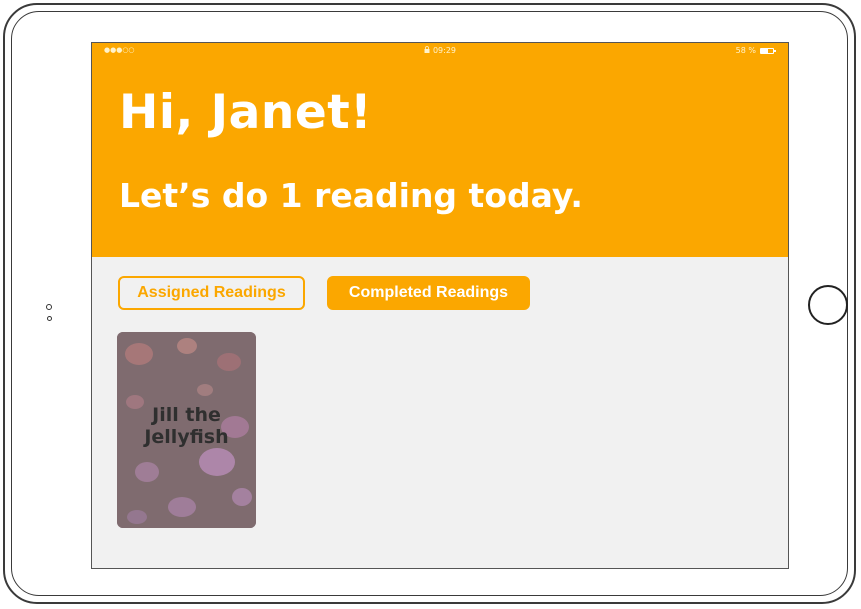 The height and width of the screenshot is (609, 861). I want to click on tab-assigned-readings: Assigned Readings, so click(211, 293).